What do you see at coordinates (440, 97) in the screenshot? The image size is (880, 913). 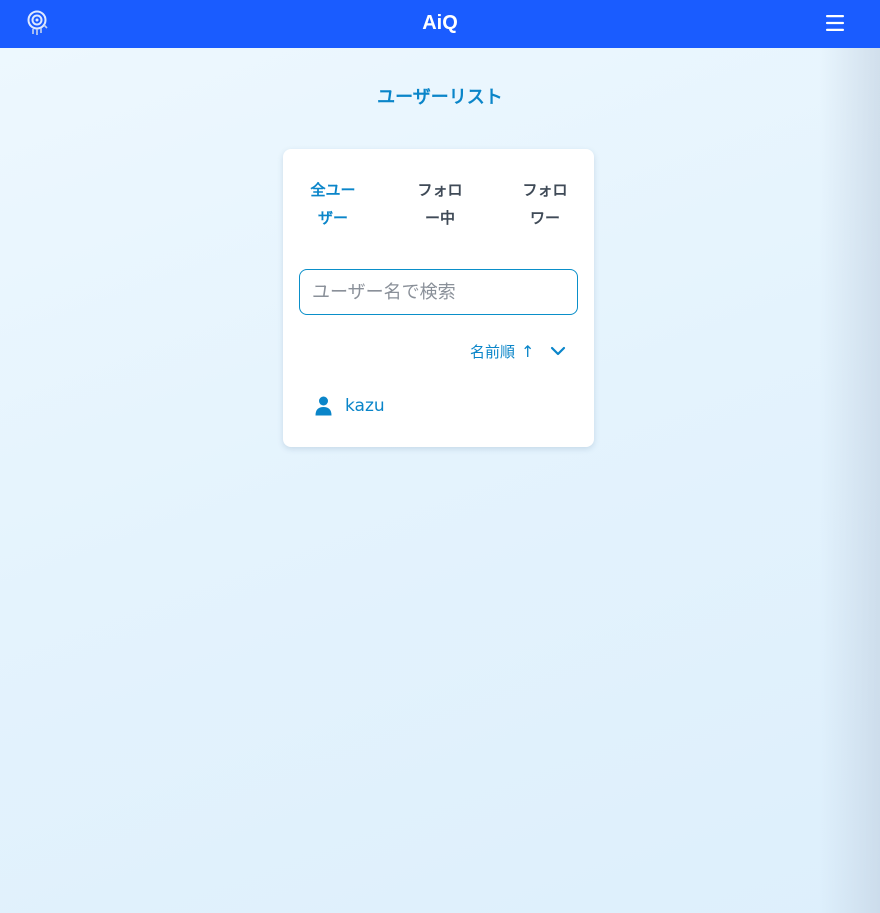 I see `page-title: ユーザーリスト` at bounding box center [440, 97].